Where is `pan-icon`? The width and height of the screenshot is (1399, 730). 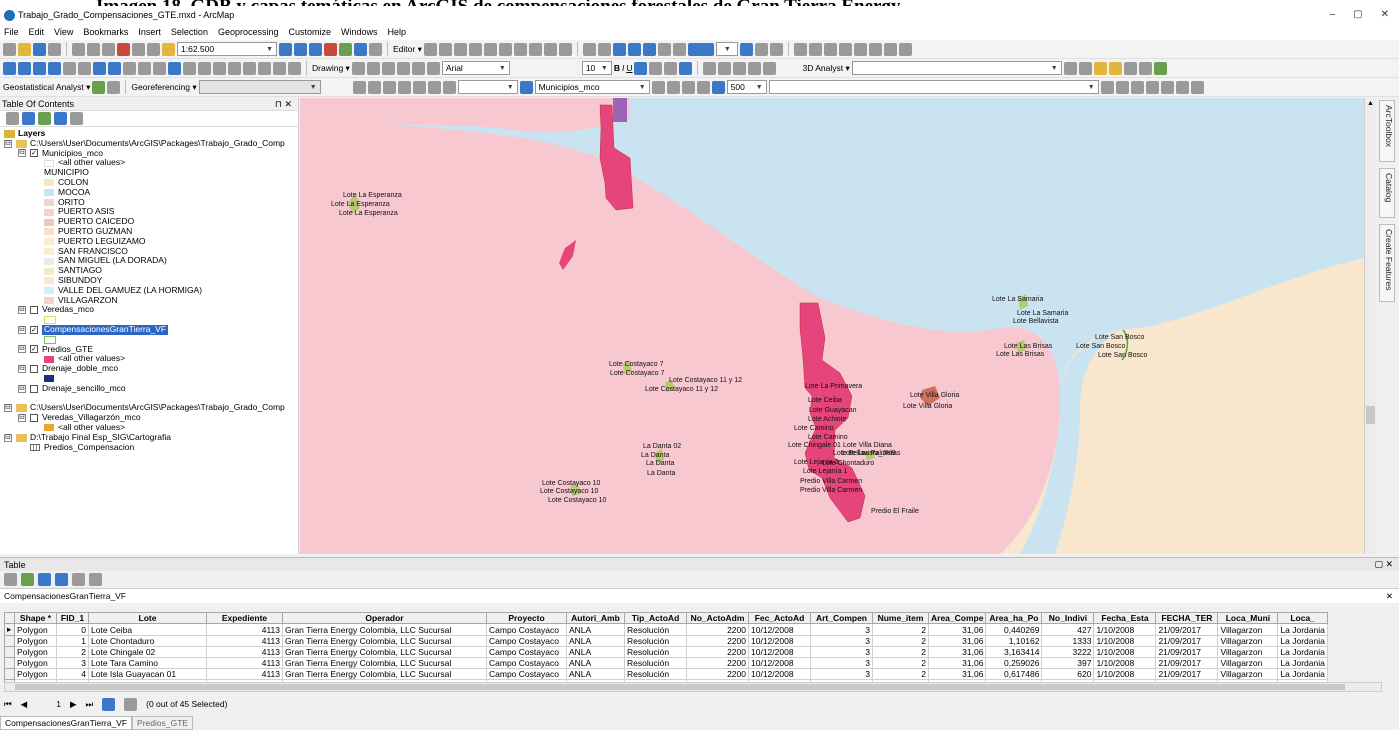 pan-icon is located at coordinates (39, 68).